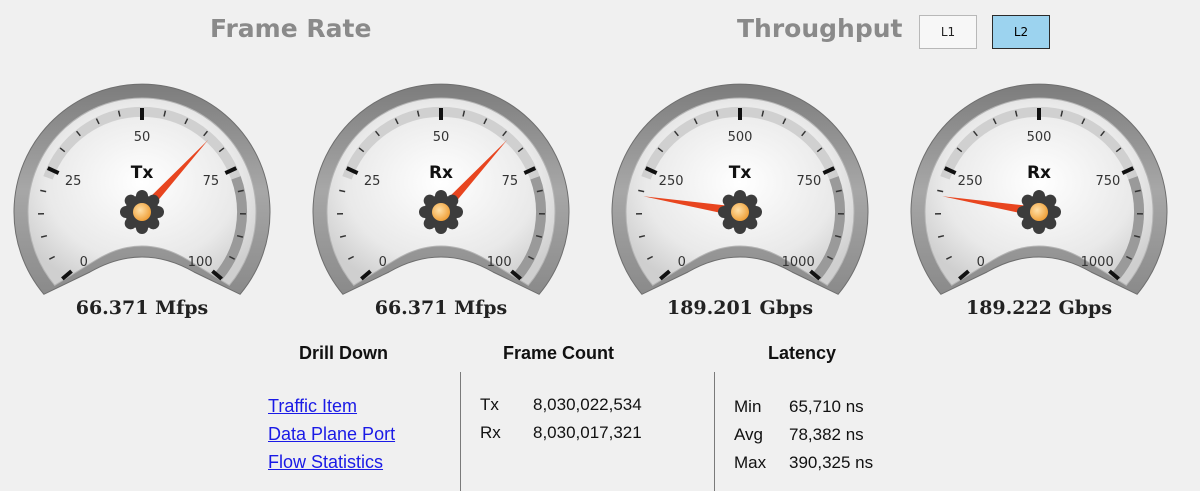 This screenshot has width=1200, height=491. What do you see at coordinates (489, 404) in the screenshot?
I see `frame-count-tx-label: Tx` at bounding box center [489, 404].